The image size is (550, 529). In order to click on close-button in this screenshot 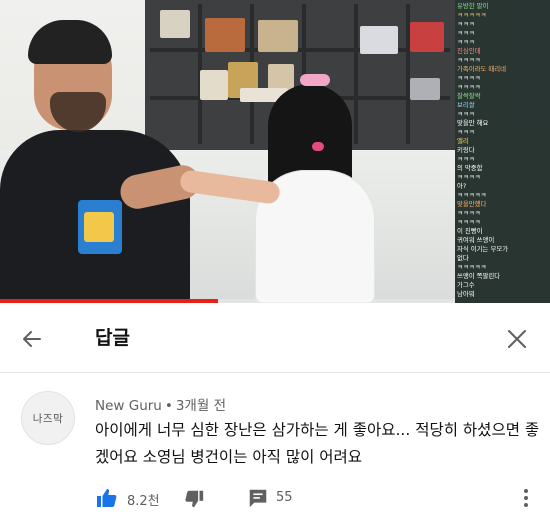, I will do `click(517, 339)`.